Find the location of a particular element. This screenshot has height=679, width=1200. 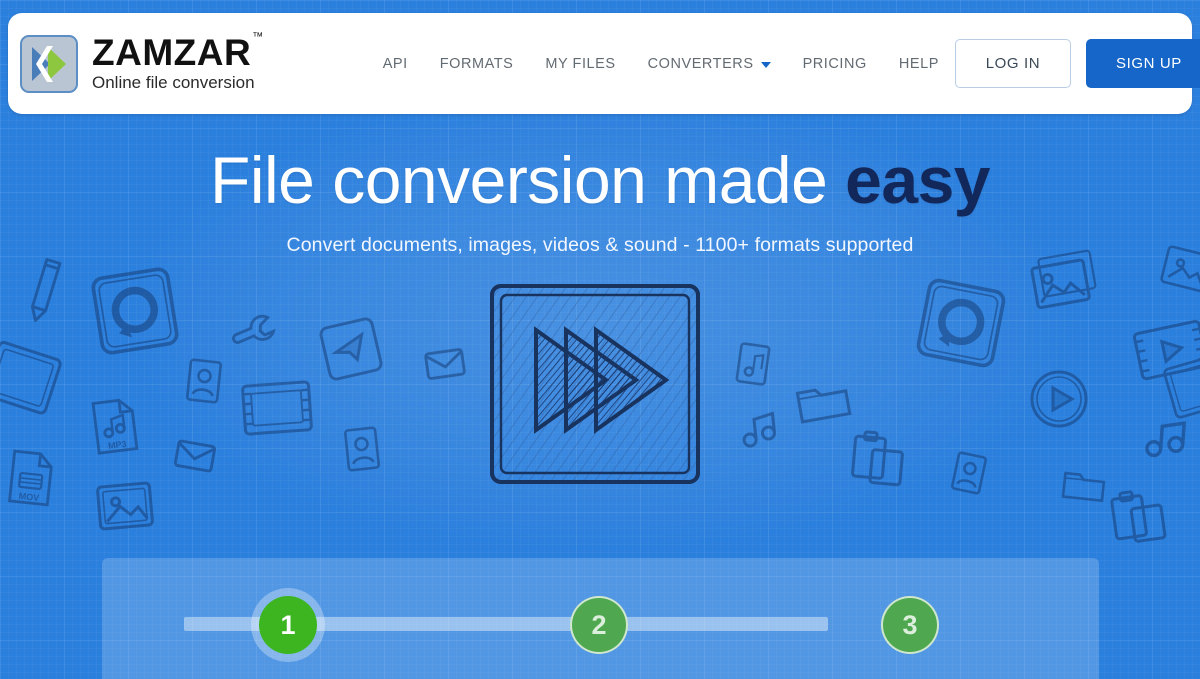

nav-item-my-files: MY FILES is located at coordinates (580, 64).